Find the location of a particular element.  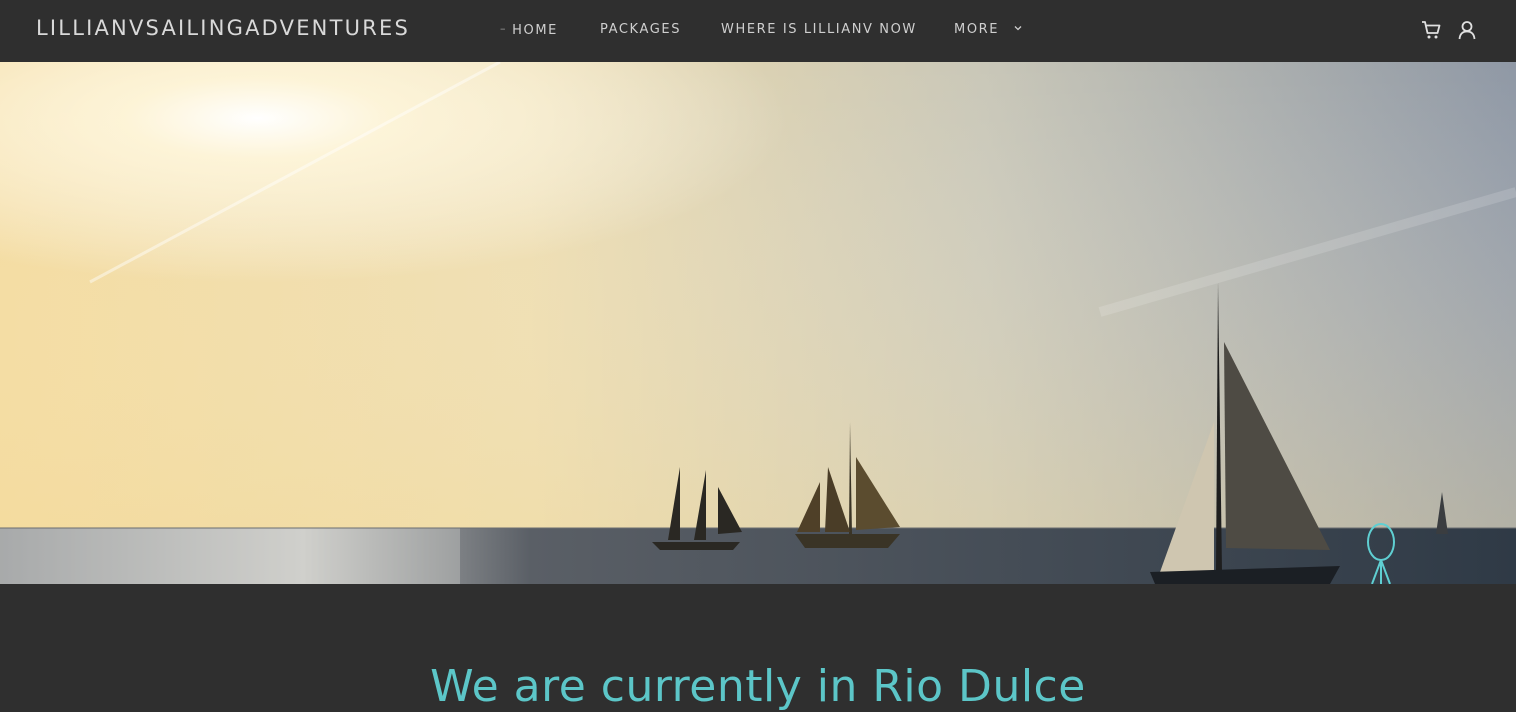

cart-icon is located at coordinates (1431, 30).